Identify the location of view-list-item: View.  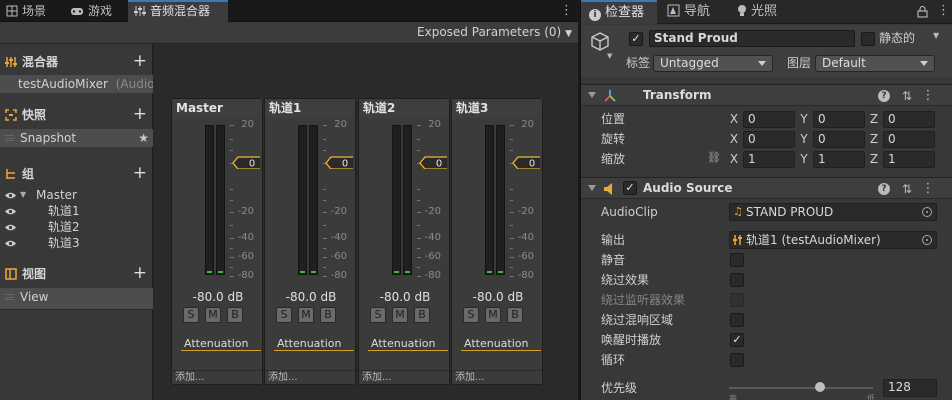
(76, 299).